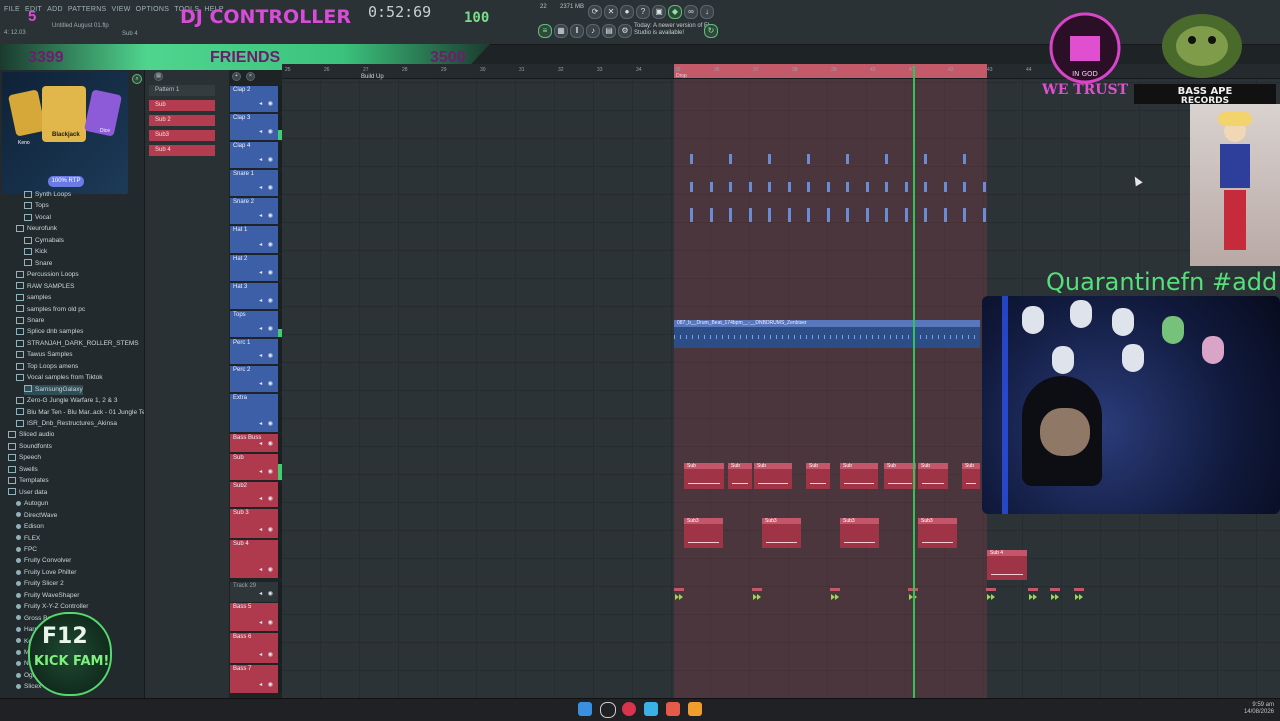  Describe the element at coordinates (158, 76) in the screenshot. I see `pattern-menu-icon: ▤` at that location.